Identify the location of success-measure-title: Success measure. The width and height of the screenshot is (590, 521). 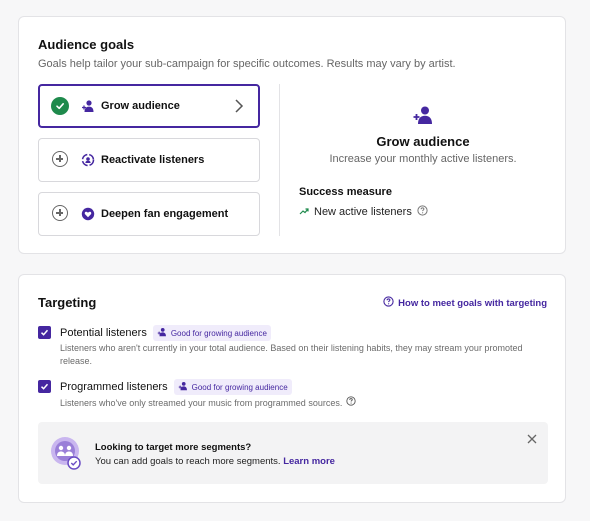
(345, 192).